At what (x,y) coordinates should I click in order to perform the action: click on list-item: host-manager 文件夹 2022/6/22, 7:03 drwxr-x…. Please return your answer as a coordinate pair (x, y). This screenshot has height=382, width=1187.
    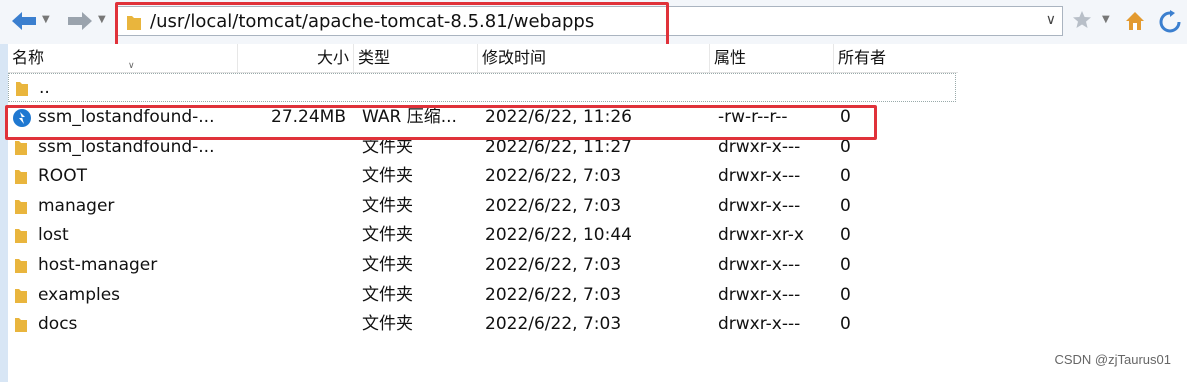
    Looking at the image, I should click on (482, 265).